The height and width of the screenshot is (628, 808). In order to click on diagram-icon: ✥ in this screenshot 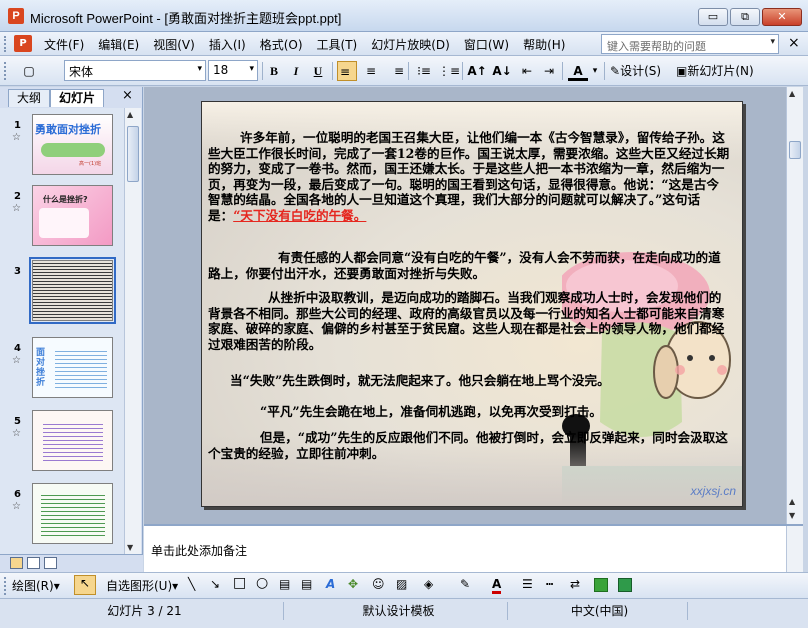, I will do `click(353, 584)`.